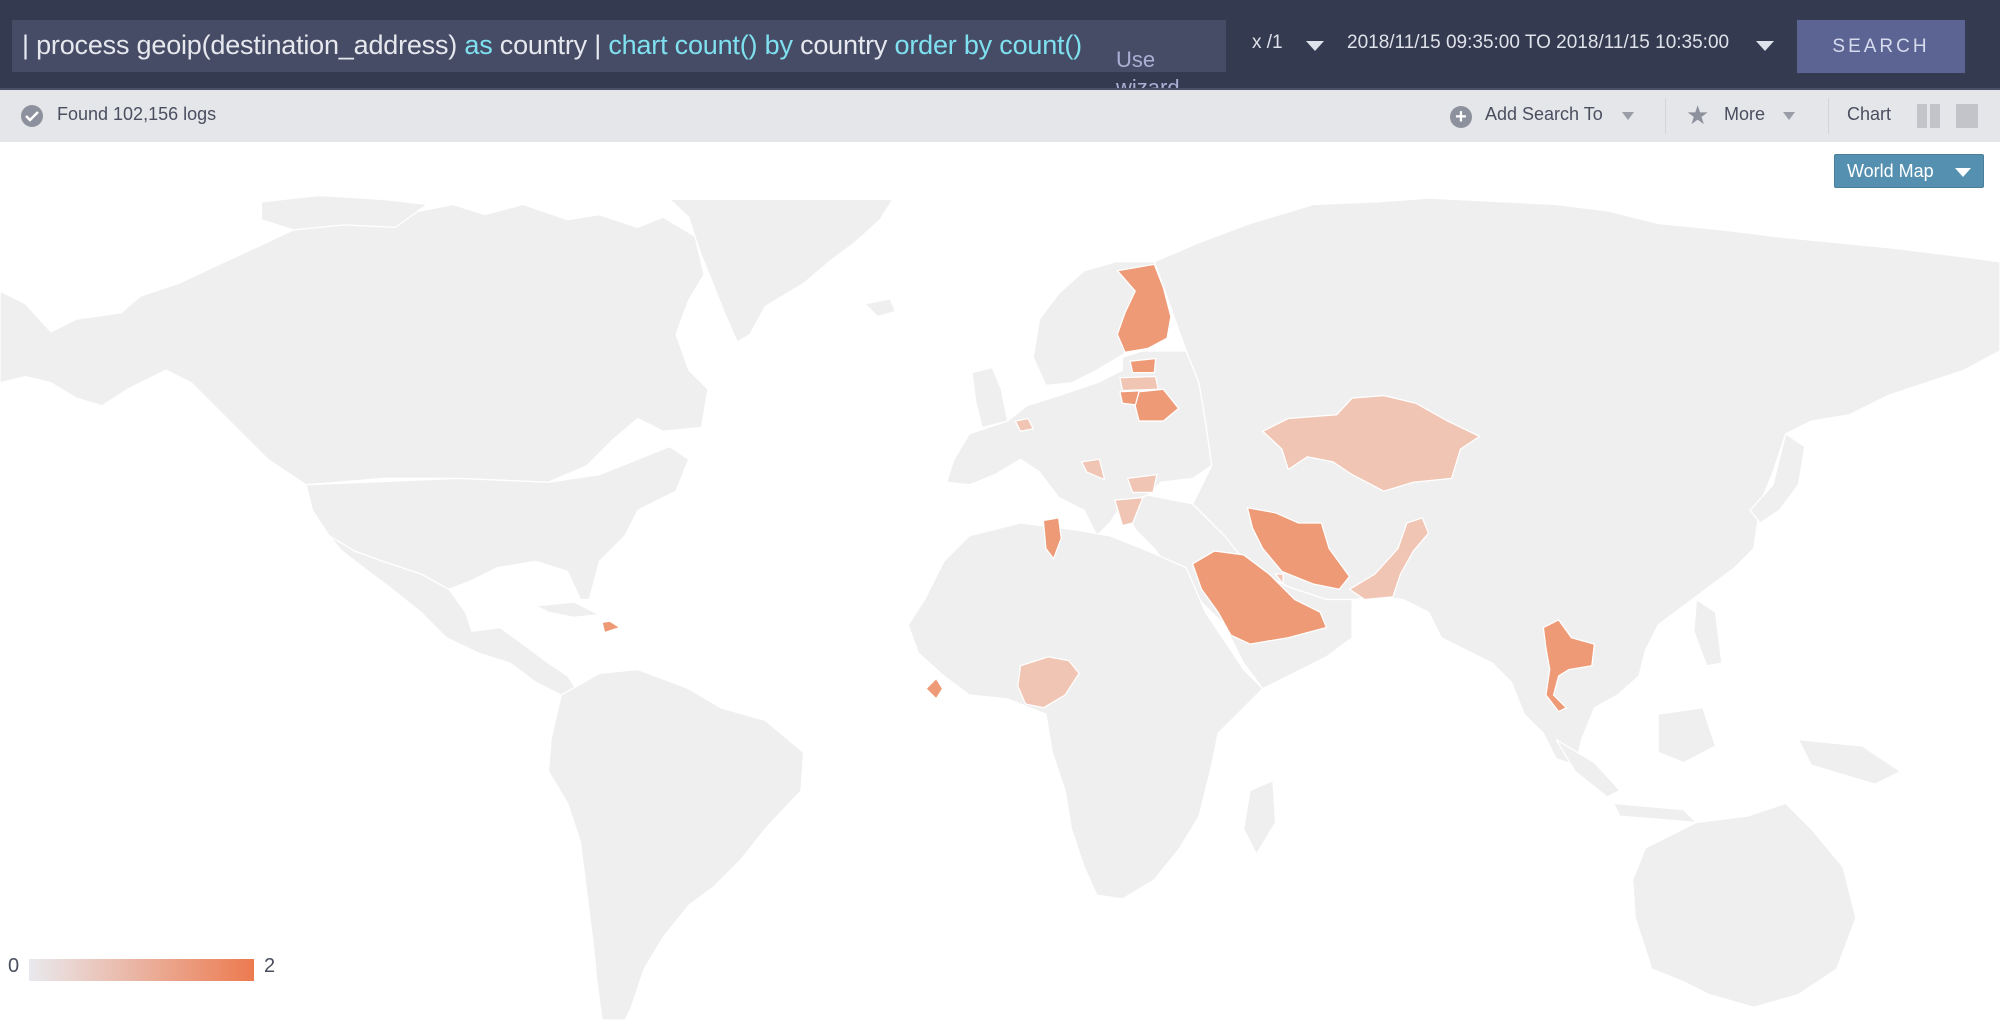 The image size is (2000, 1020). I want to click on split-view-icon, so click(1929, 116).